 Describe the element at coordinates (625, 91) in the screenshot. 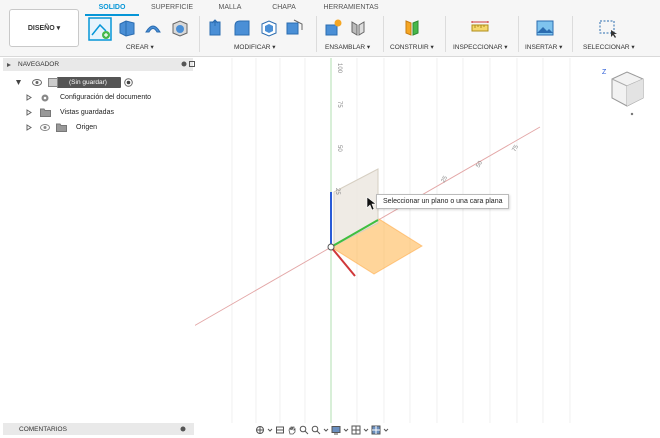

I see `viewcube: Z` at that location.